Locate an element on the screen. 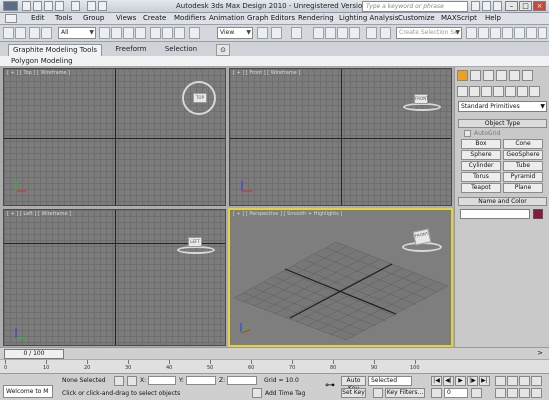 The image size is (549, 400). viewport-left: [ + ] [ Left ] [ Wireframe ] LEFT is located at coordinates (114, 277).